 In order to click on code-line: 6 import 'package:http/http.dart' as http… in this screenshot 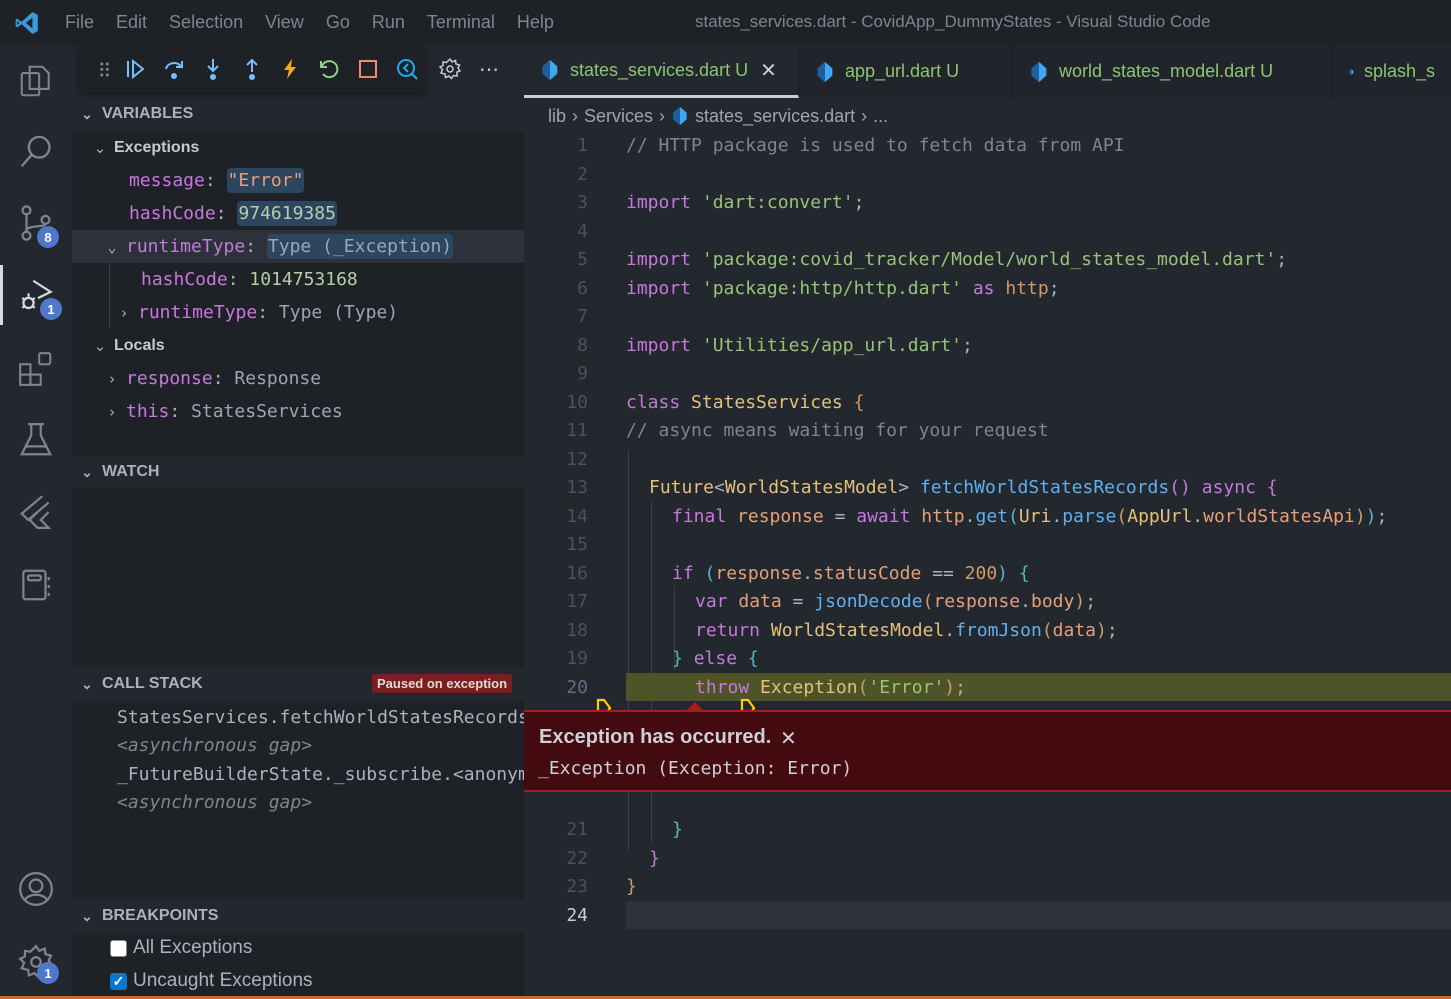, I will do `click(818, 288)`.